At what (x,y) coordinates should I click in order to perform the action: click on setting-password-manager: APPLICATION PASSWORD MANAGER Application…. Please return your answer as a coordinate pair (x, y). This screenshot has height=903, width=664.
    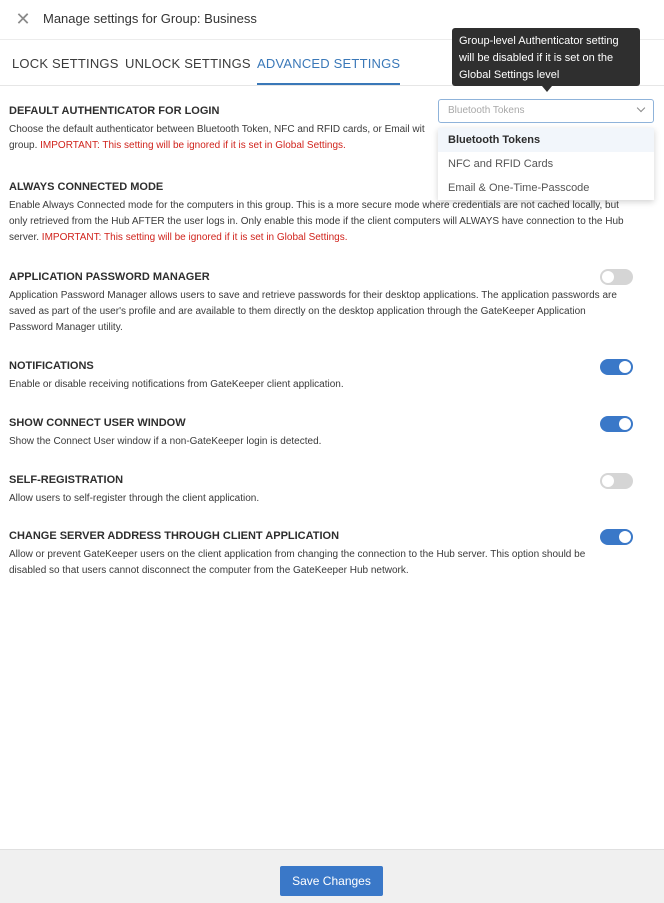
    Looking at the image, I should click on (329, 303).